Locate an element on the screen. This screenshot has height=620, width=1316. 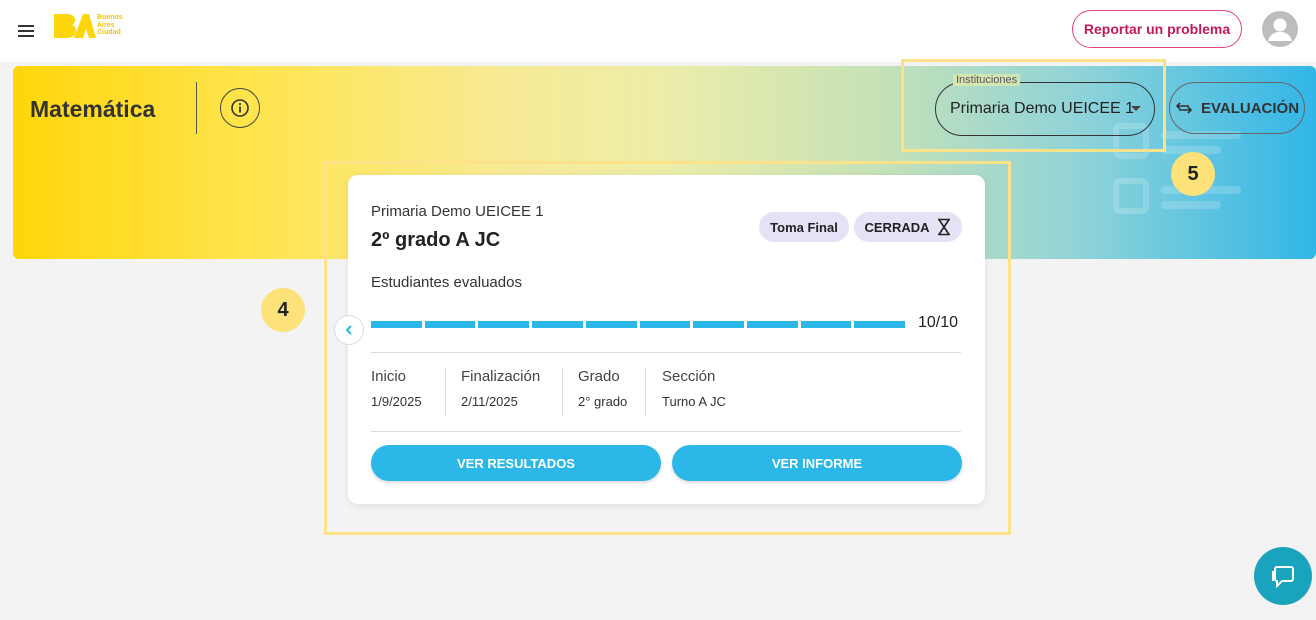
avatar is located at coordinates (1280, 29).